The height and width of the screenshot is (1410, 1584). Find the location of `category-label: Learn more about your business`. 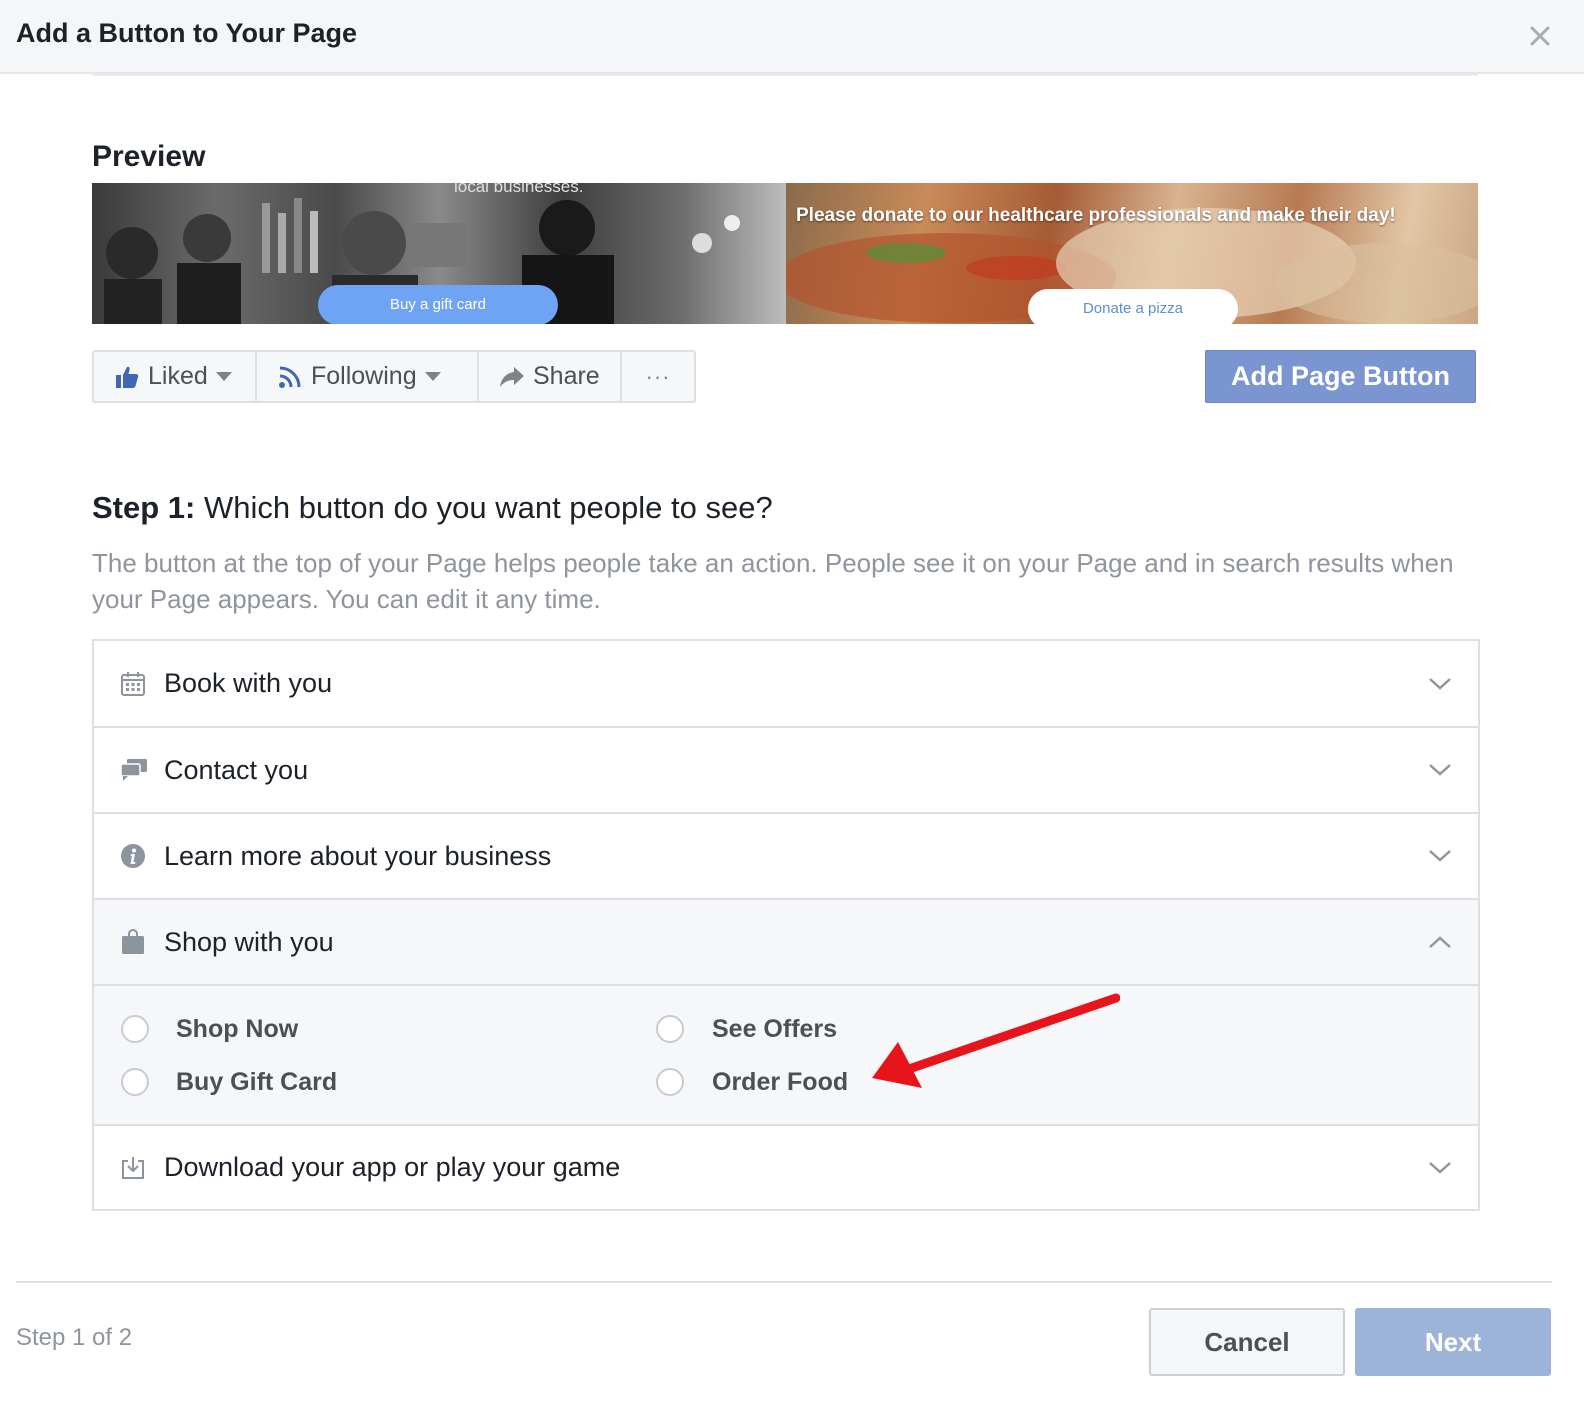

category-label: Learn more about your business is located at coordinates (358, 855).